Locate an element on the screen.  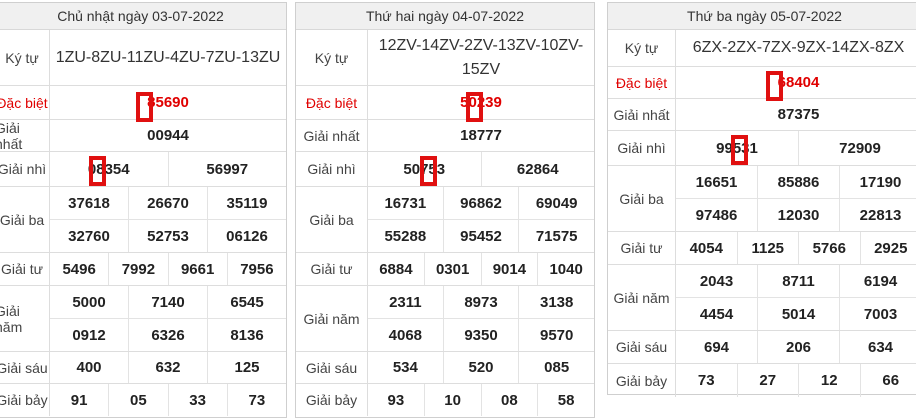
prize-number: 95452 is located at coordinates (482, 236).